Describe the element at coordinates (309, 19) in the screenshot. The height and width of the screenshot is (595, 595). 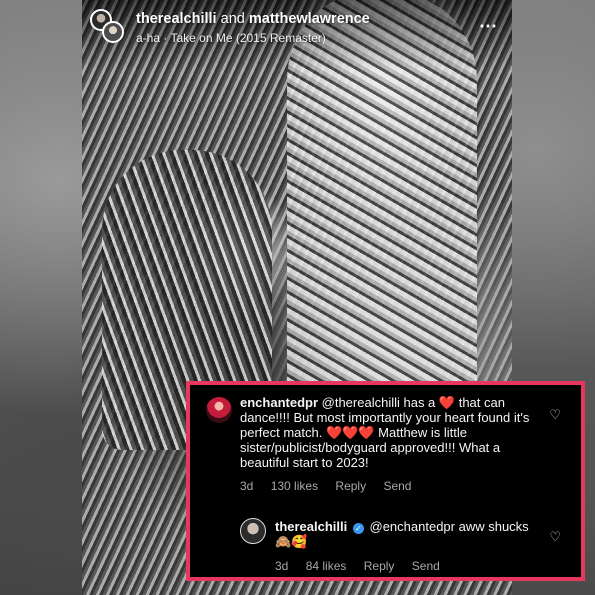
I see `username-link: matthewlawrence` at that location.